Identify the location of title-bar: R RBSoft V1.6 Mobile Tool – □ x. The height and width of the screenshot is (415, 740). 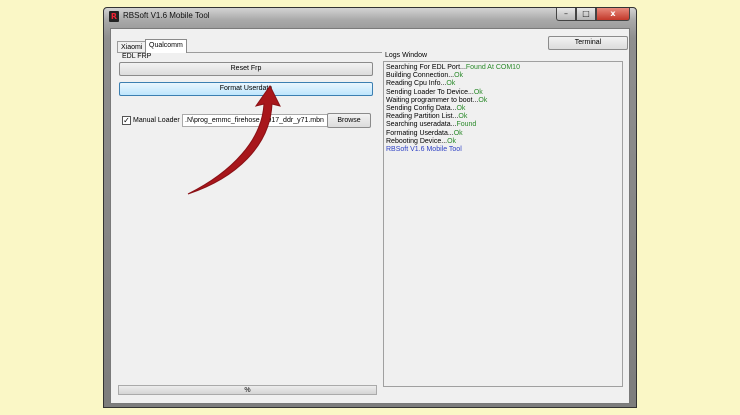
(370, 17).